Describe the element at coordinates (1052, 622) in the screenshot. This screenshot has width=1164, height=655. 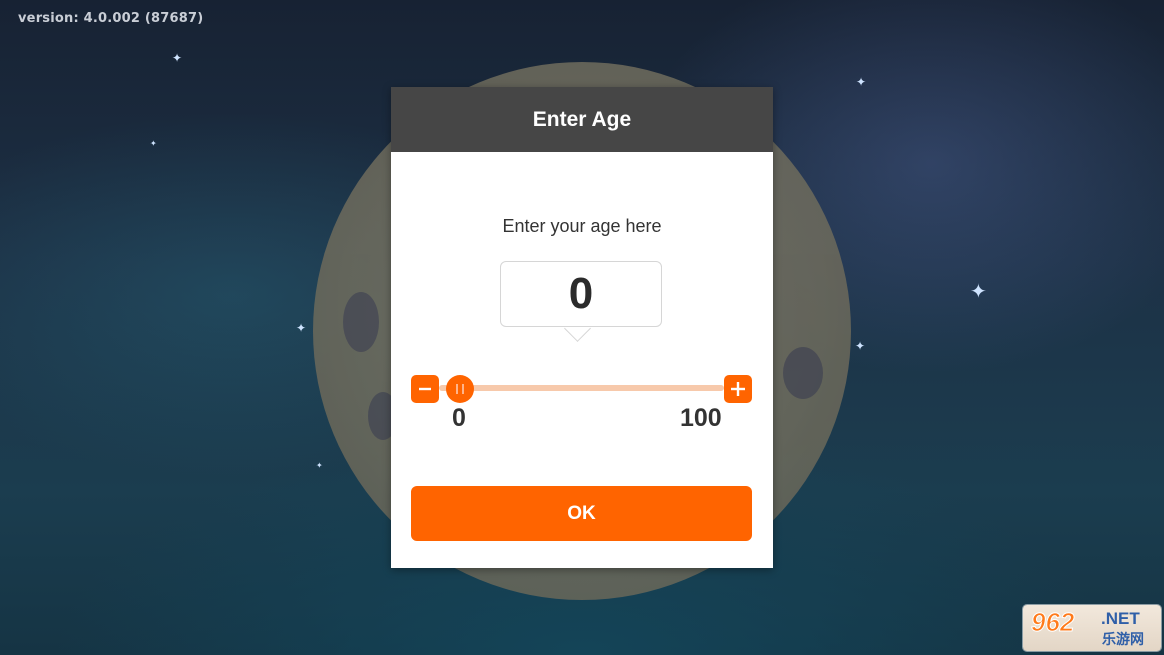
I see `watermark-main-text: 962` at that location.